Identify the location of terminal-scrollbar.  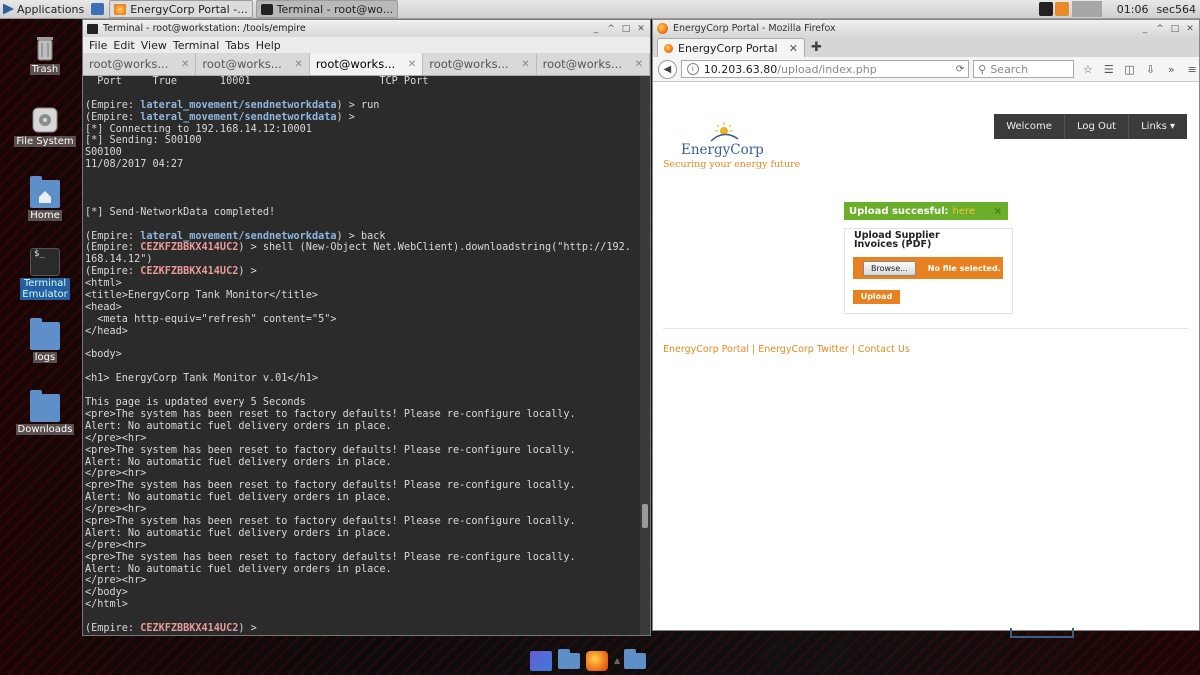
(645, 355).